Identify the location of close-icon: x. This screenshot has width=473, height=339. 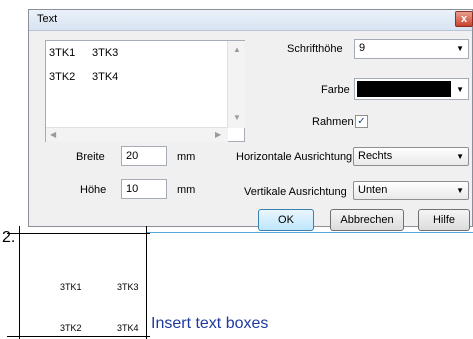
(464, 19).